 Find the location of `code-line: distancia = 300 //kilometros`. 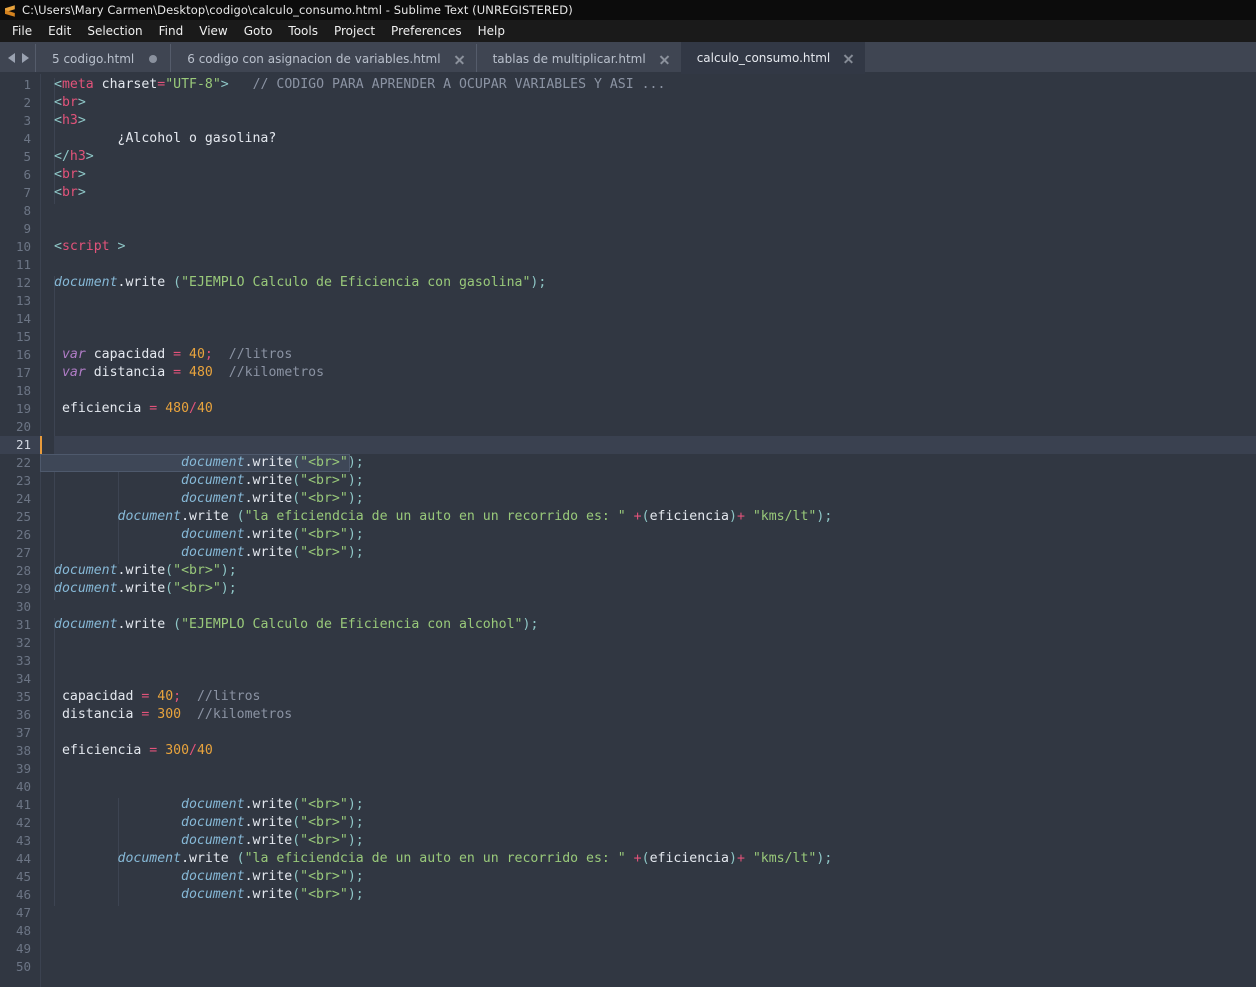

code-line: distancia = 300 //kilometros is located at coordinates (655, 715).